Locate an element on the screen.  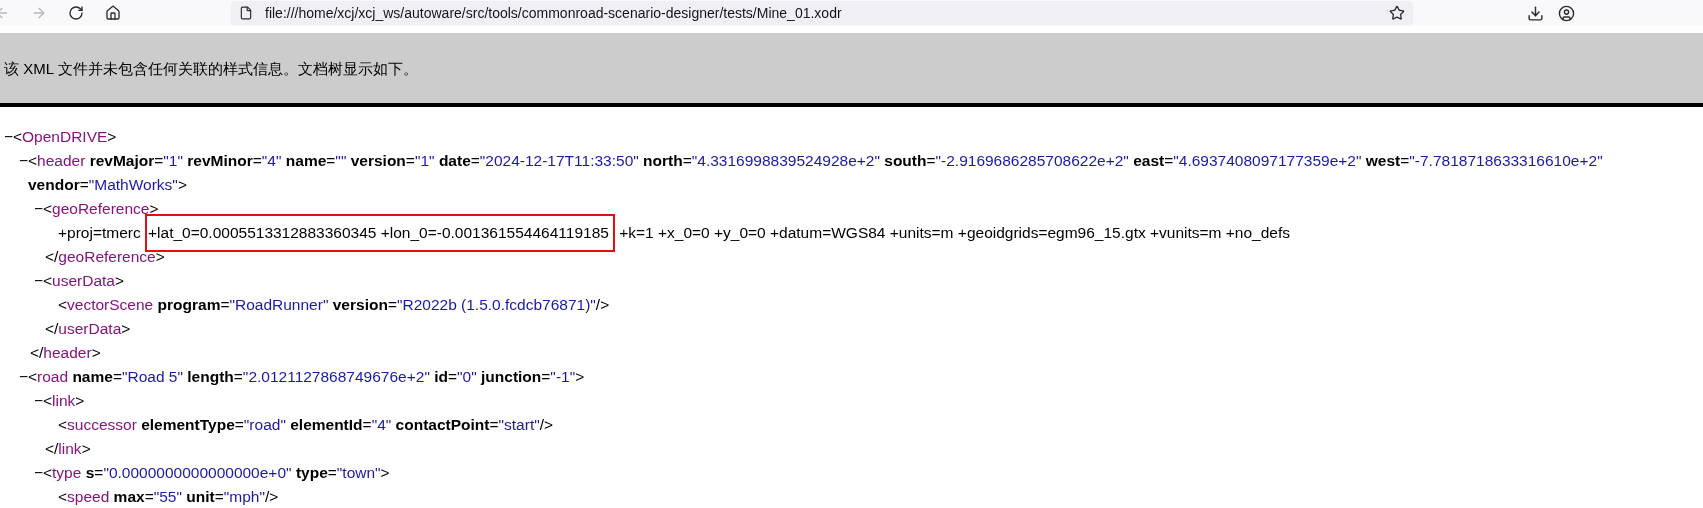
file-icon is located at coordinates (246, 13).